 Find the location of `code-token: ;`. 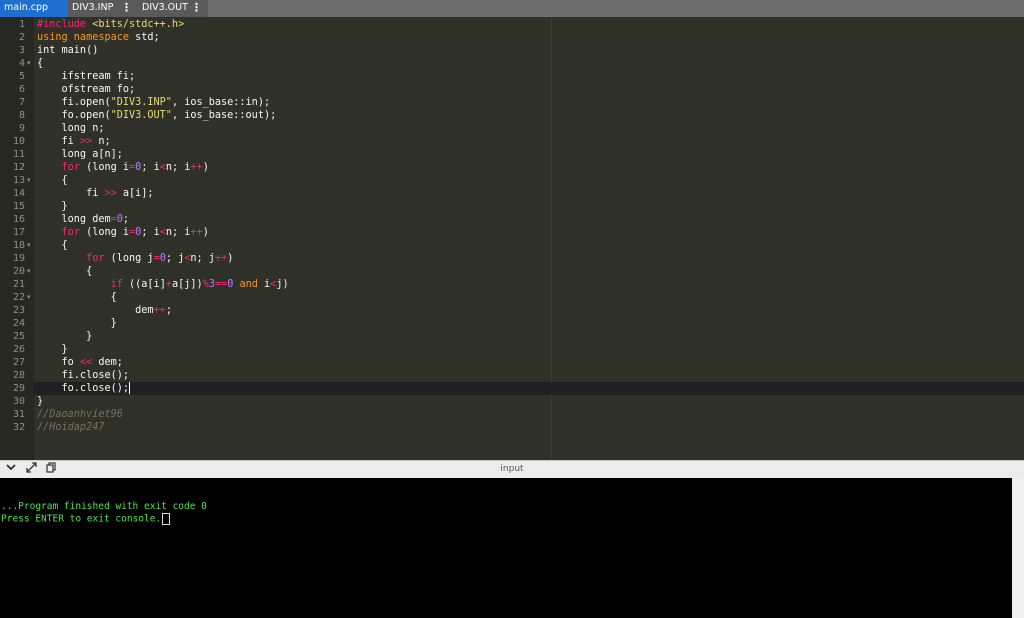

code-token: ; is located at coordinates (126, 219).